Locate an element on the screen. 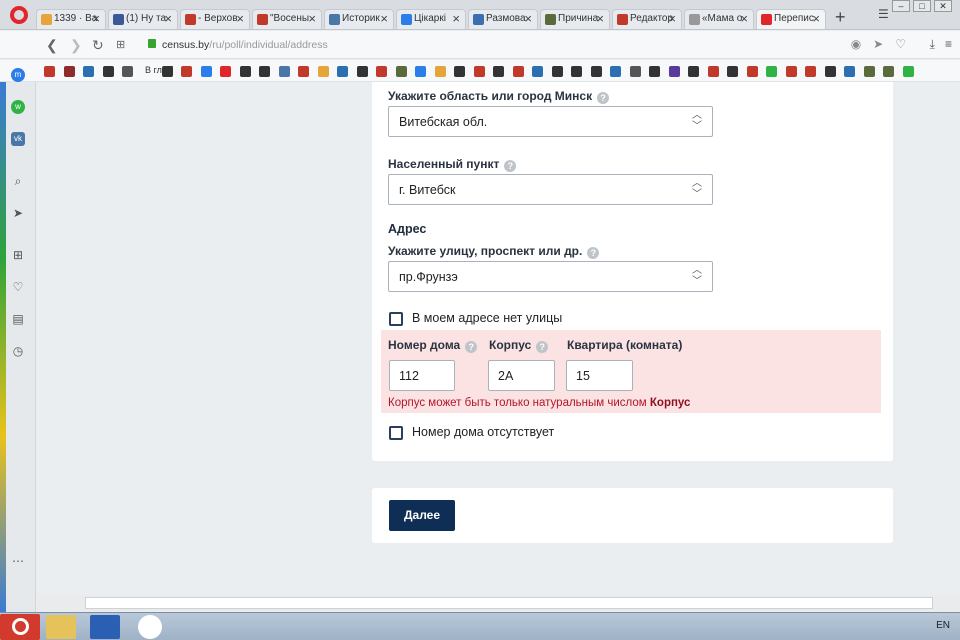 This screenshot has width=960, height=640. browser-tab: Перепис × is located at coordinates (791, 19).